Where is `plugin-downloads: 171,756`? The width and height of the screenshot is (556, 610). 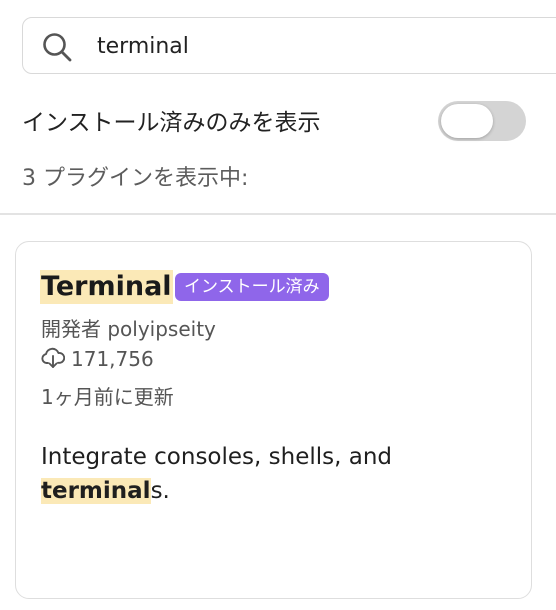
plugin-downloads: 171,756 is located at coordinates (97, 359).